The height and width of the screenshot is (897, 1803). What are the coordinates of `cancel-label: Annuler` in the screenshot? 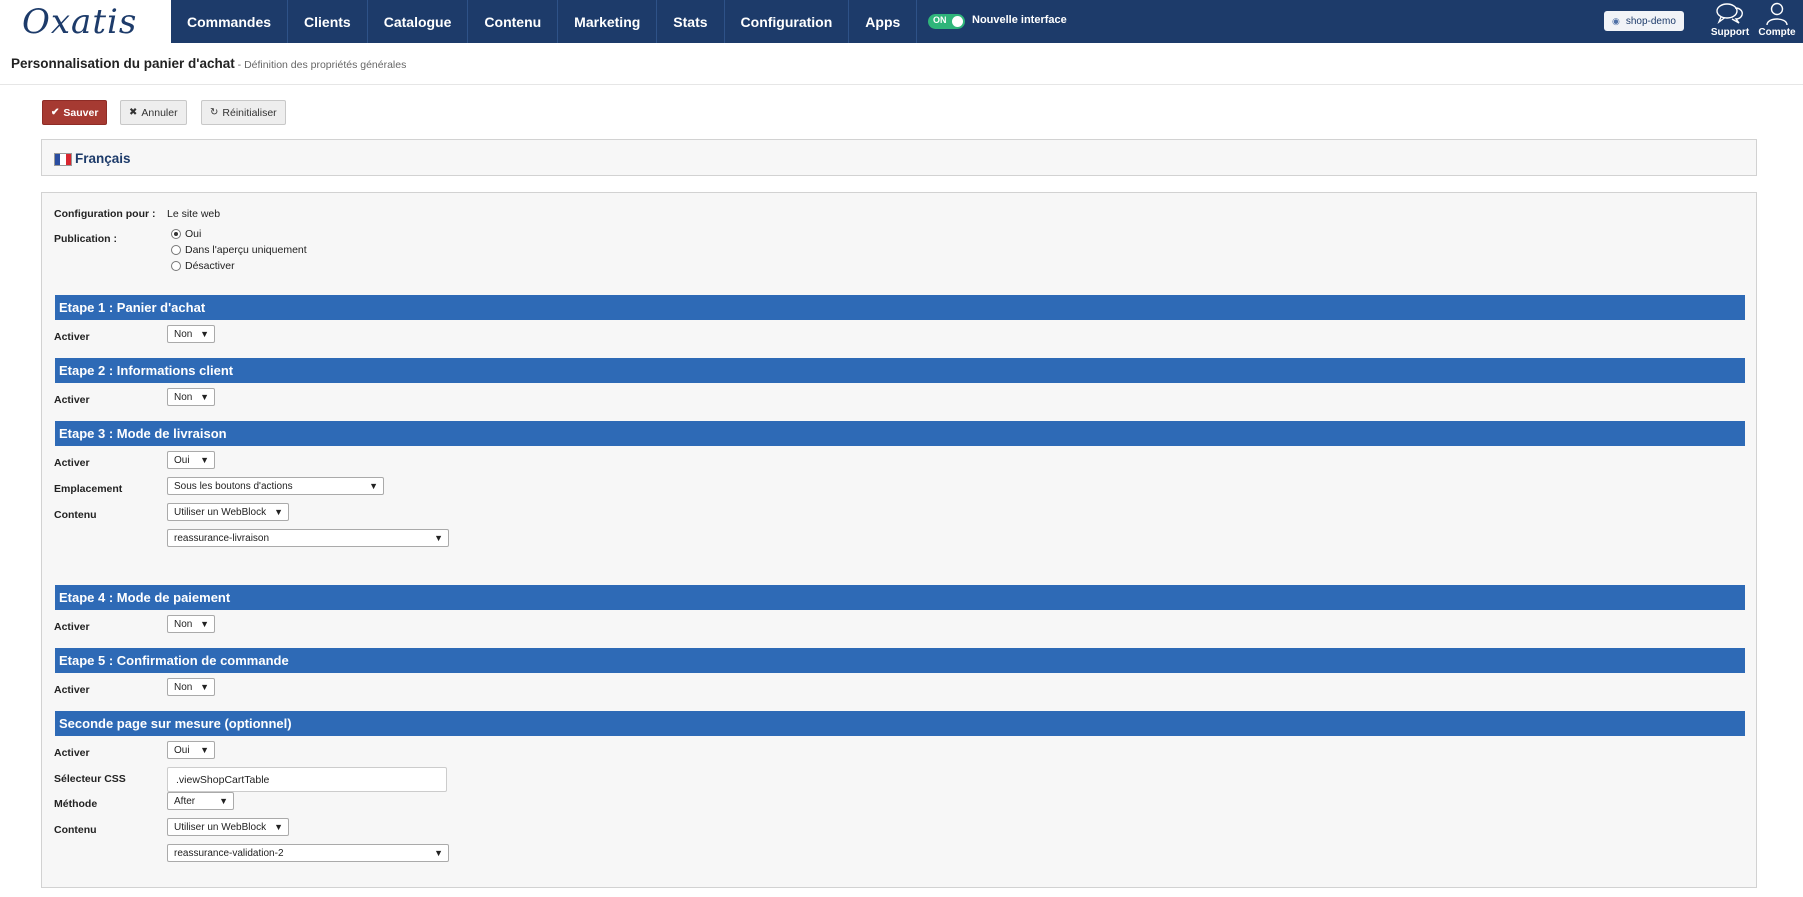 It's located at (159, 112).